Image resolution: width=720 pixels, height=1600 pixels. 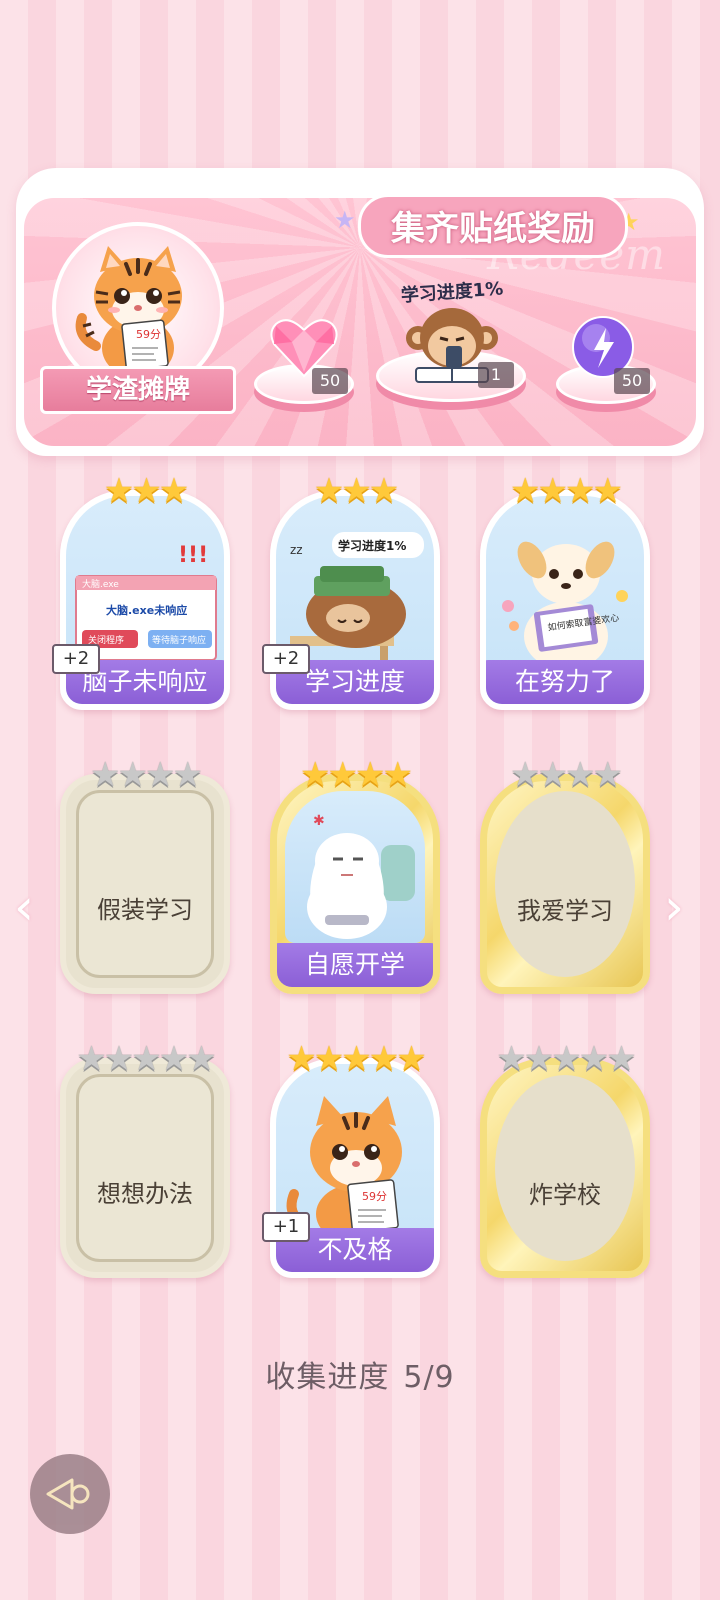 I want to click on sticker-card-locked: ★★★★ 假装学习, so click(x=145, y=875).